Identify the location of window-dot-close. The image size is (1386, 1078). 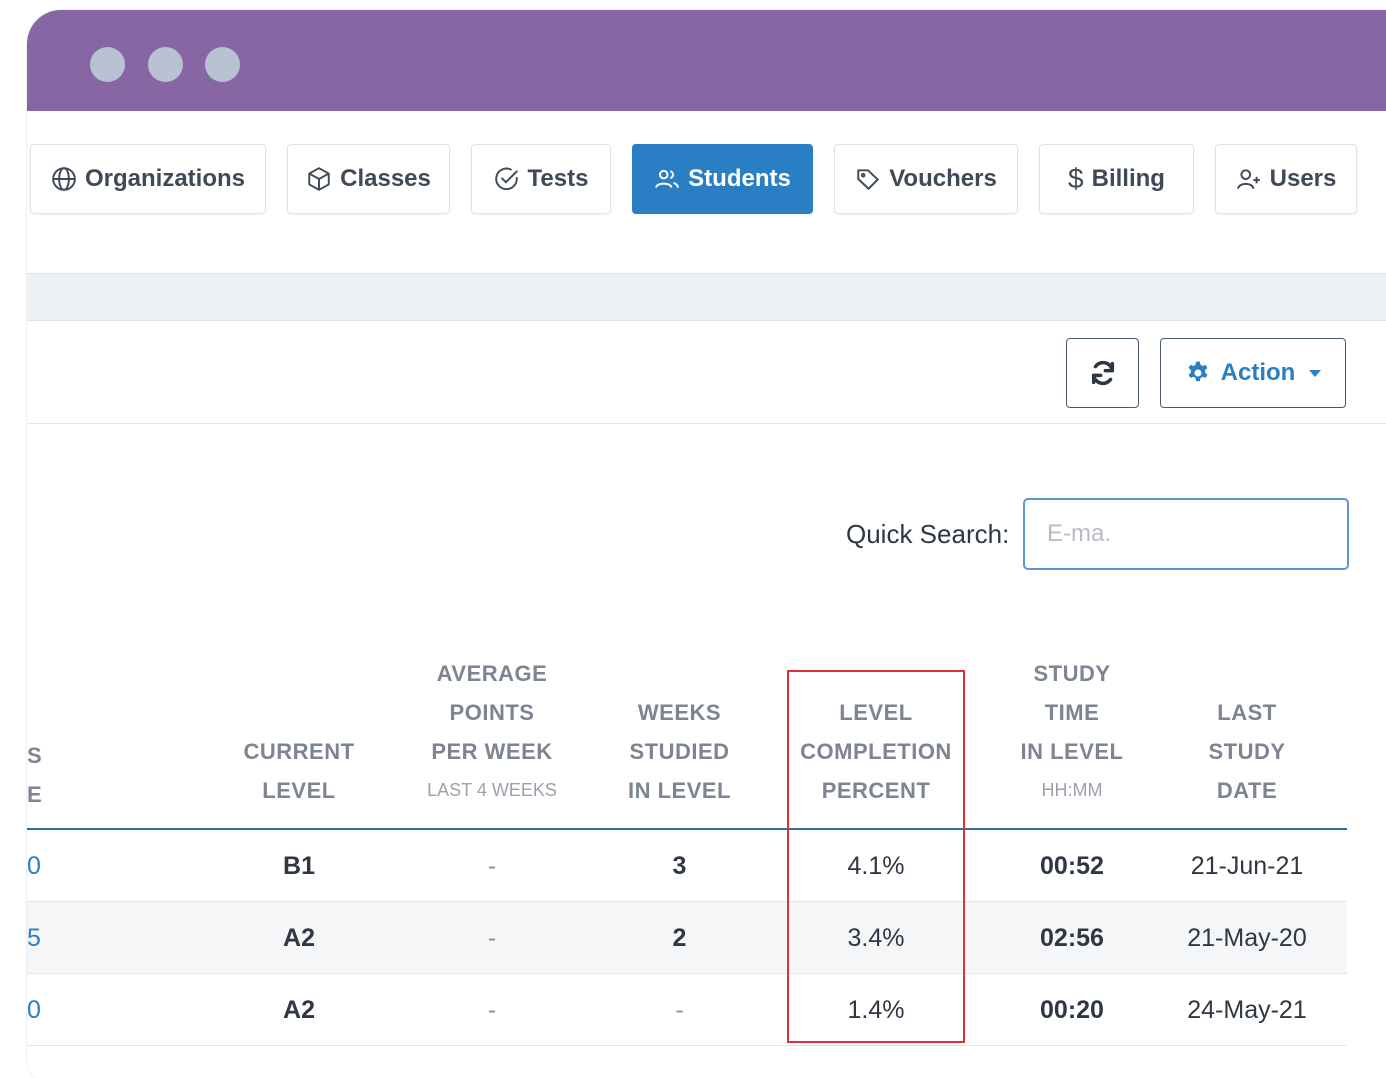
(107, 64).